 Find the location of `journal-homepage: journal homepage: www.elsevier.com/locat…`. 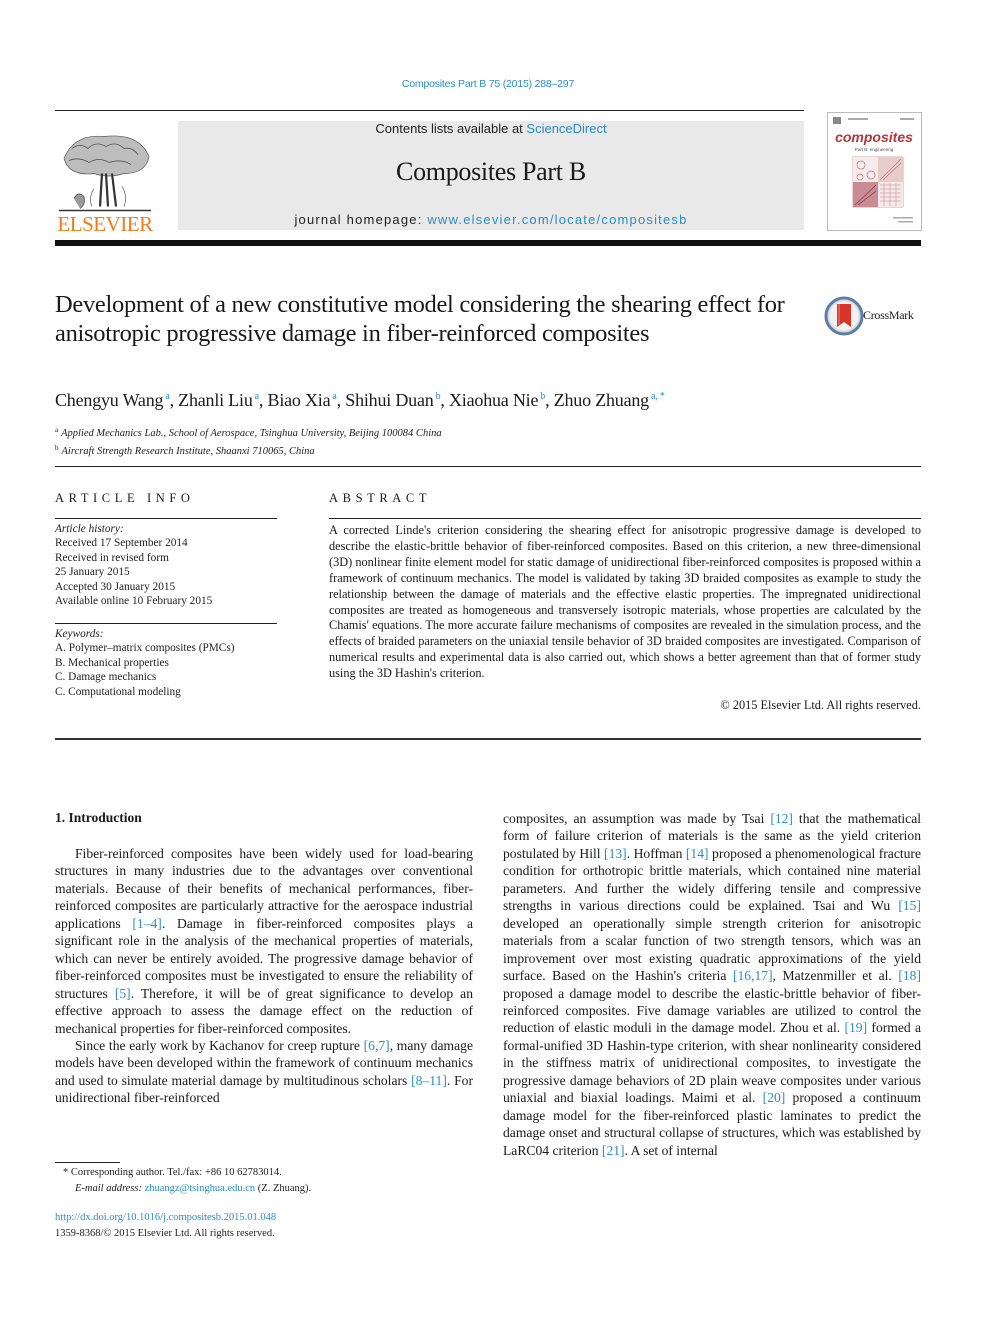

journal-homepage: journal homepage: www.elsevier.com/locat… is located at coordinates (491, 219).